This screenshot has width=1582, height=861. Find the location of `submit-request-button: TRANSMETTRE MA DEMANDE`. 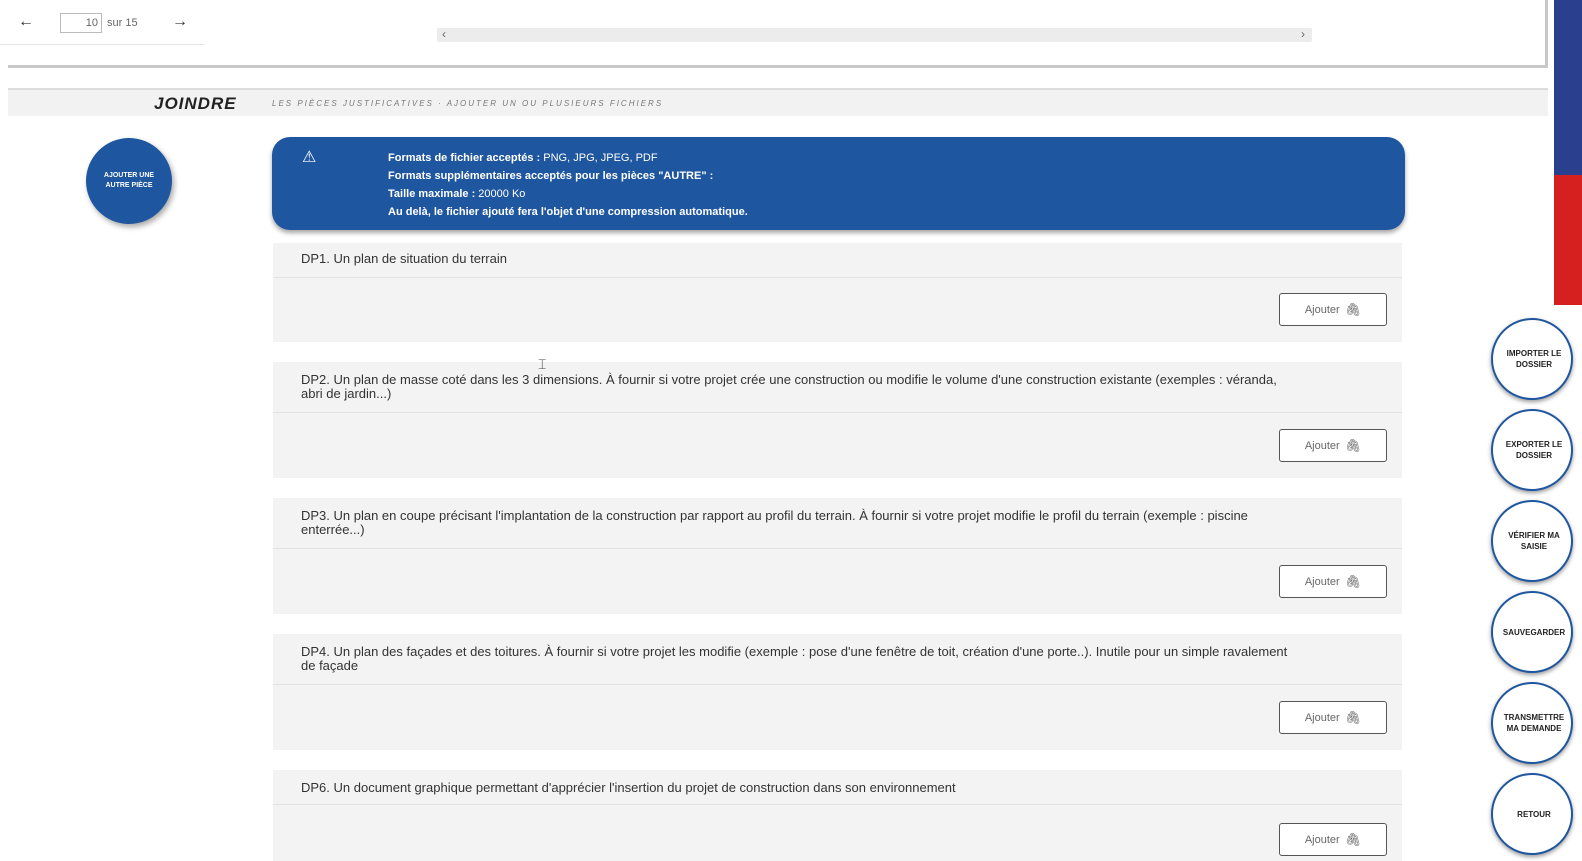

submit-request-button: TRANSMETTRE MA DEMANDE is located at coordinates (1532, 723).